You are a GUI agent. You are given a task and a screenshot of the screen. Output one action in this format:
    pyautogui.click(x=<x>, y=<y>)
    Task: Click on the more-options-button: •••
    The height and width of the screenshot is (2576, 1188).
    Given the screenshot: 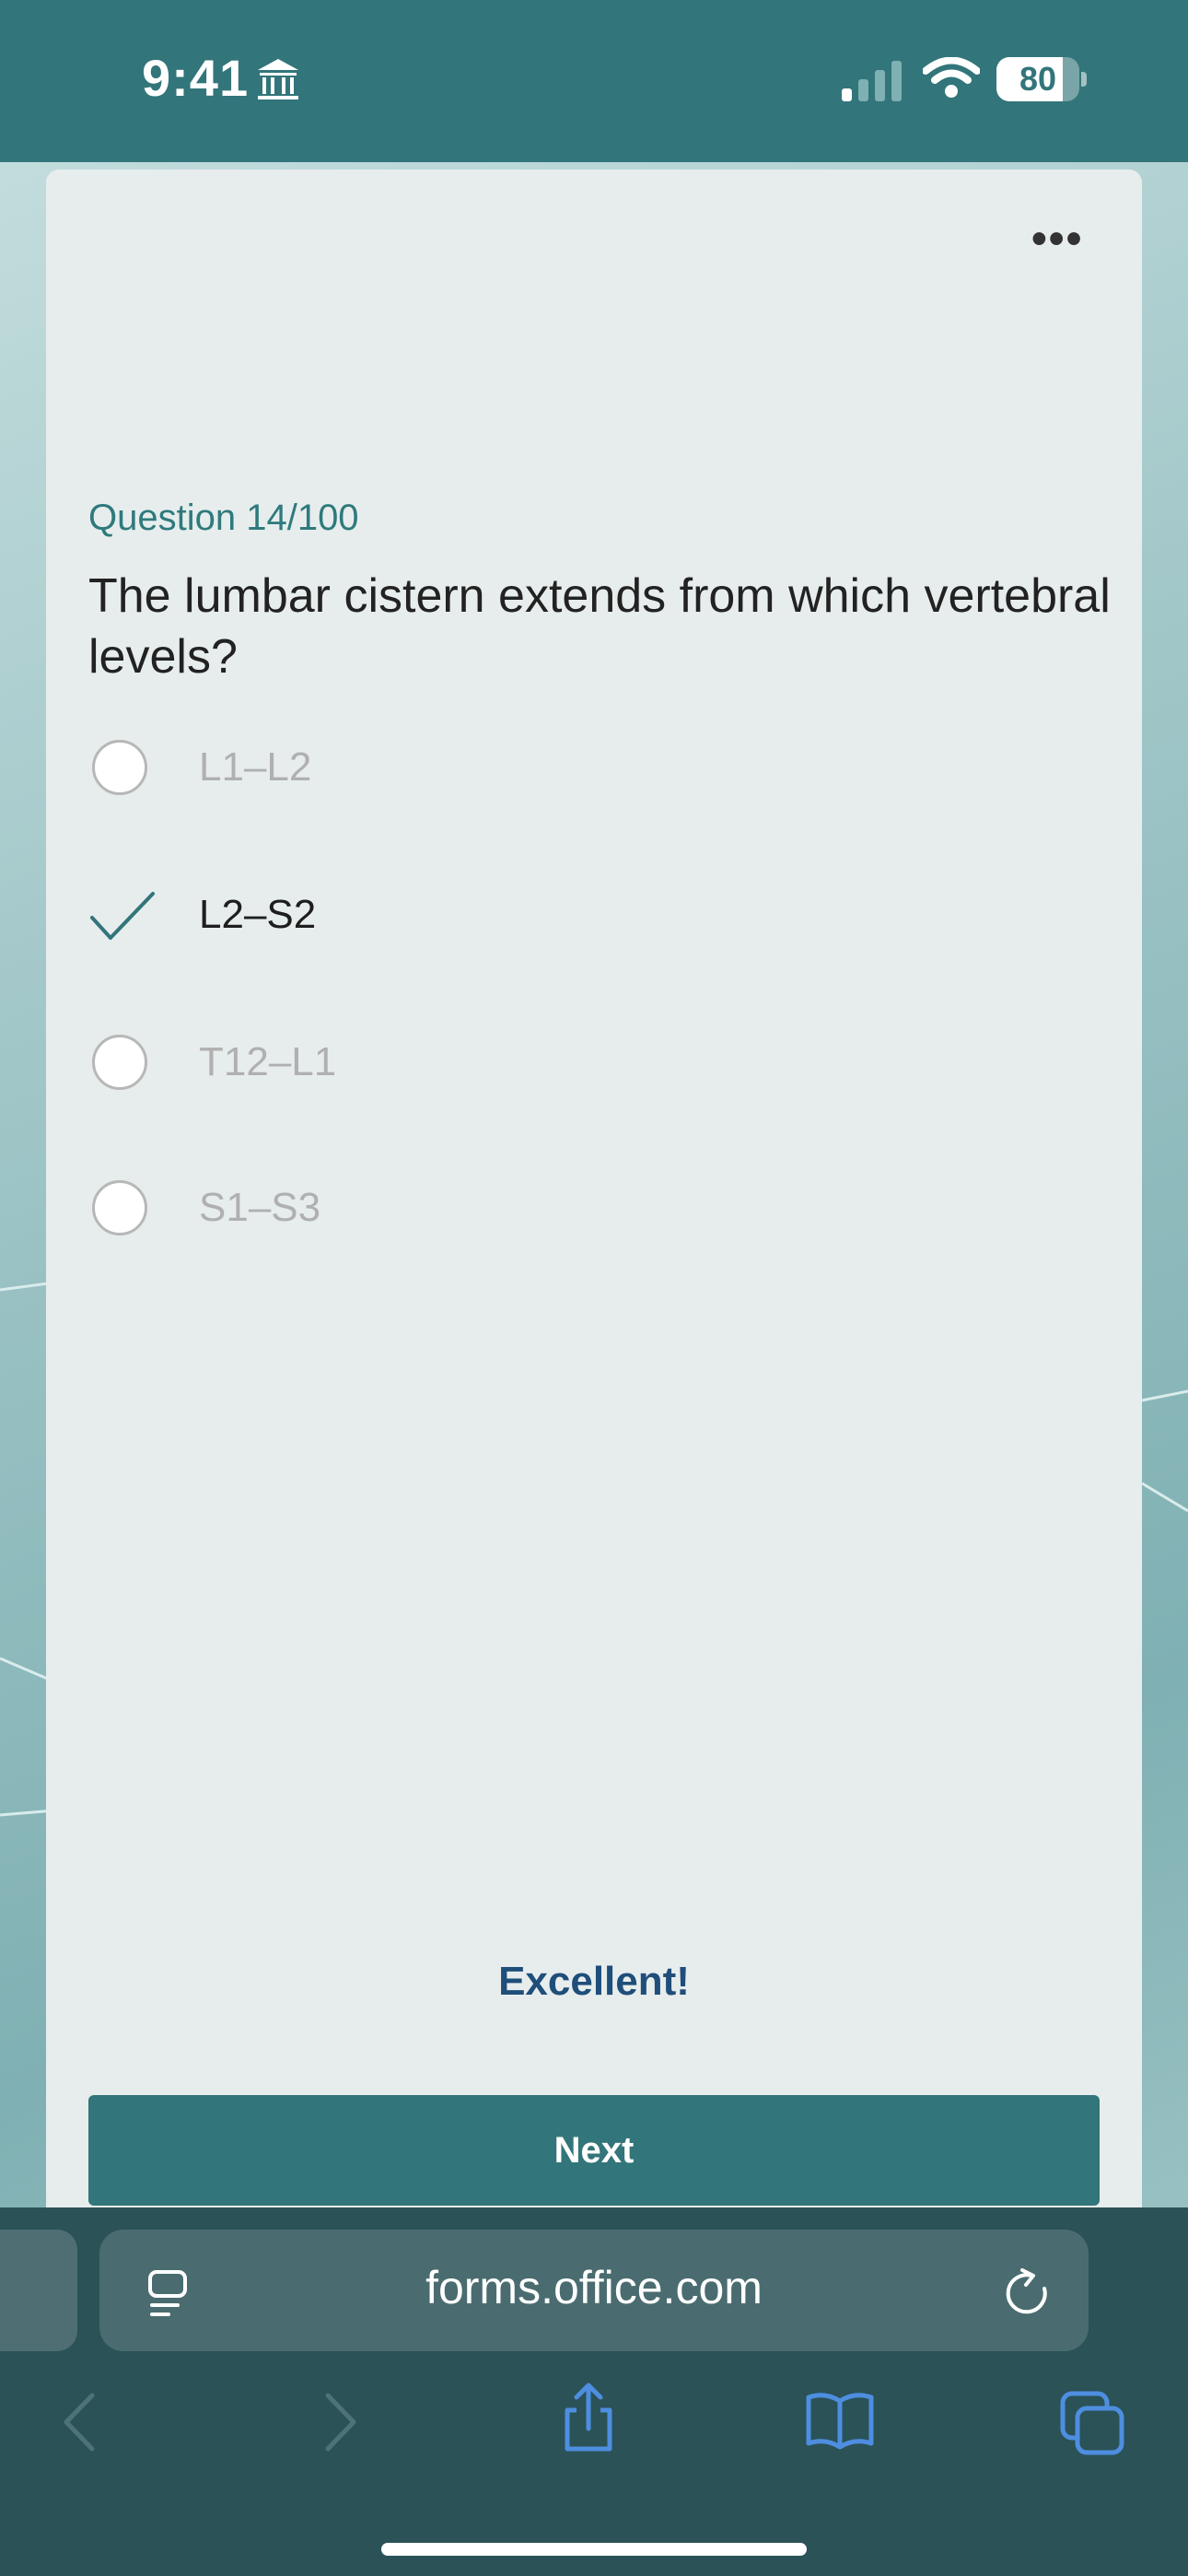 What is the action you would take?
    pyautogui.click(x=1057, y=239)
    